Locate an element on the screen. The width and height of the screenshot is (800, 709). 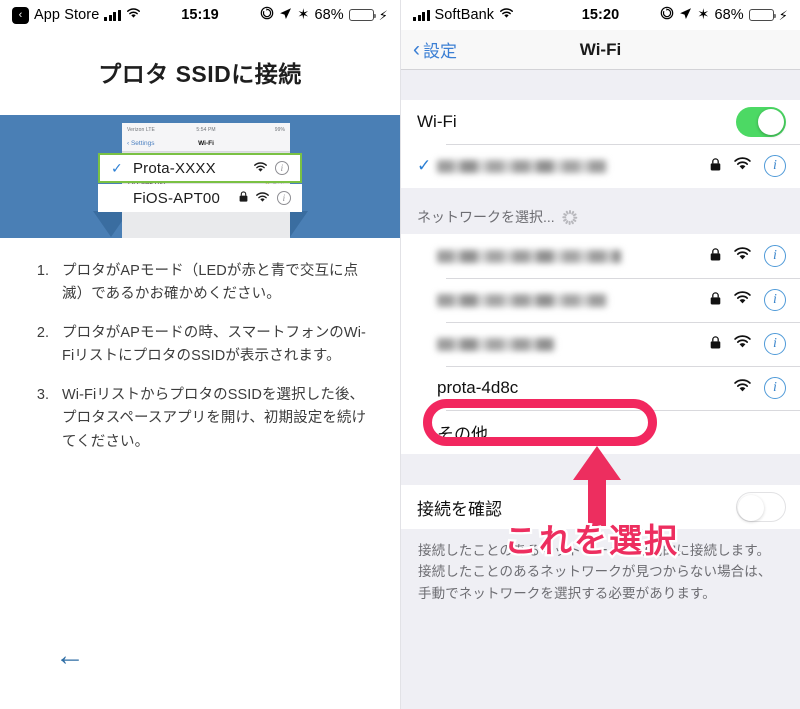
hero-callout-other-icons: i is located at coordinates (265, 198).